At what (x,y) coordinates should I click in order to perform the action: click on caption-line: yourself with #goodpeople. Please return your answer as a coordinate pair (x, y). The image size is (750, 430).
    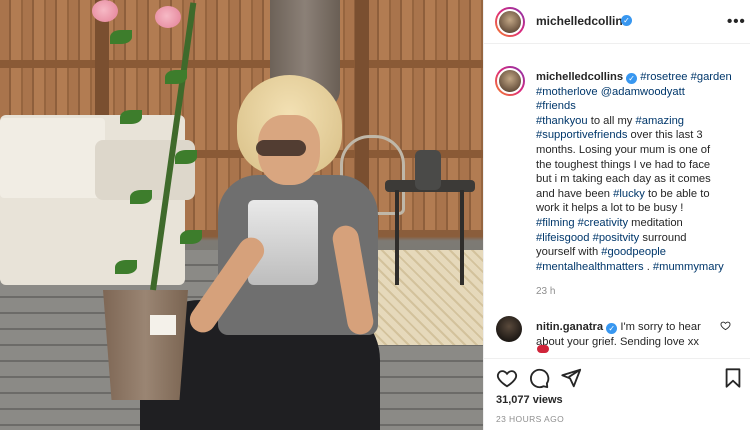
    Looking at the image, I should click on (640, 252).